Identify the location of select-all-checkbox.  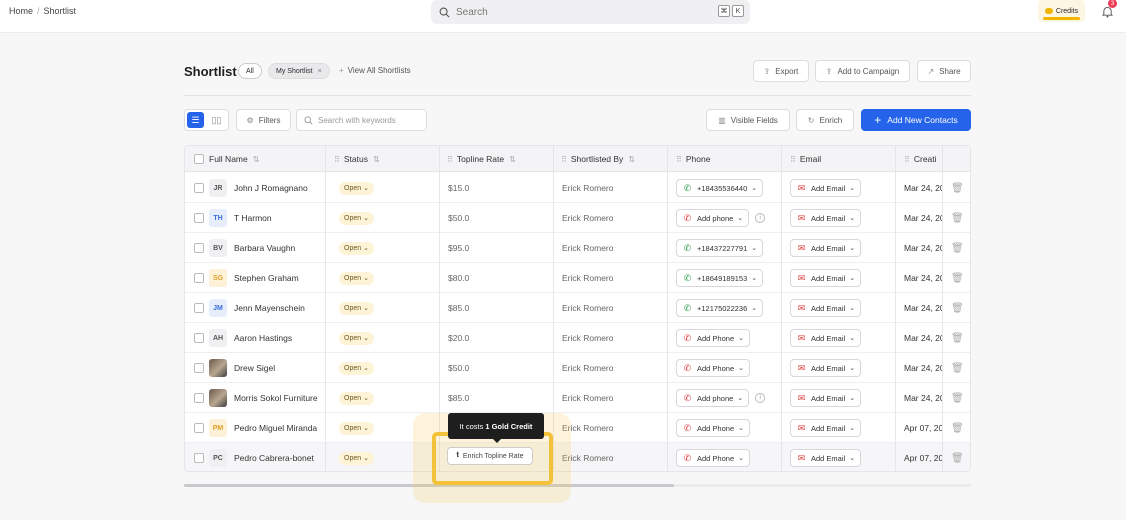
(199, 159).